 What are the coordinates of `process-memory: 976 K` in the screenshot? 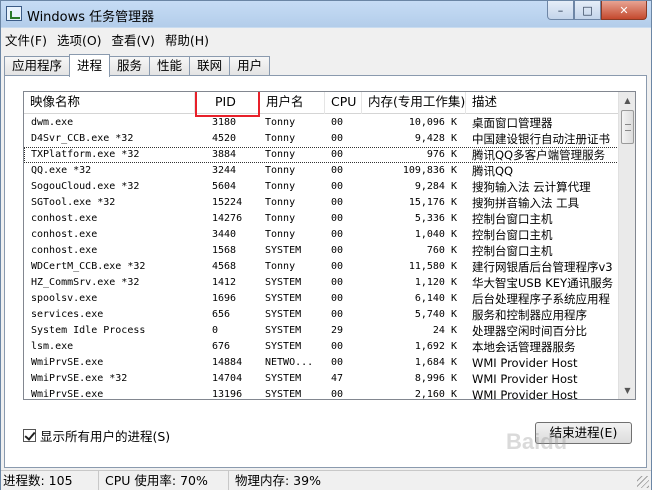 It's located at (441, 154).